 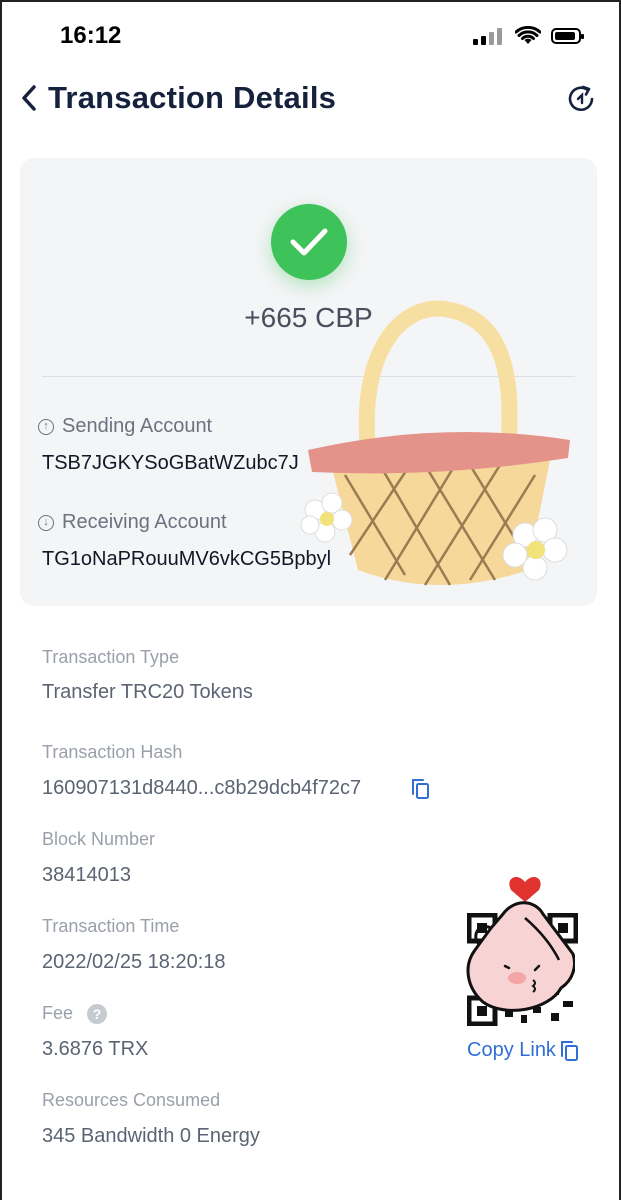 What do you see at coordinates (137, 426) in the screenshot?
I see `sending-account-label-text: Sending Account` at bounding box center [137, 426].